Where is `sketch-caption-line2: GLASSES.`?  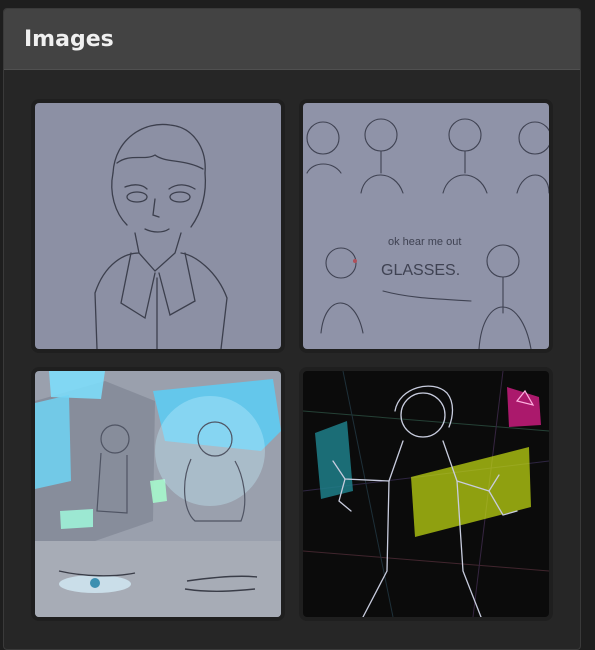
sketch-caption-line2: GLASSES. is located at coordinates (420, 270).